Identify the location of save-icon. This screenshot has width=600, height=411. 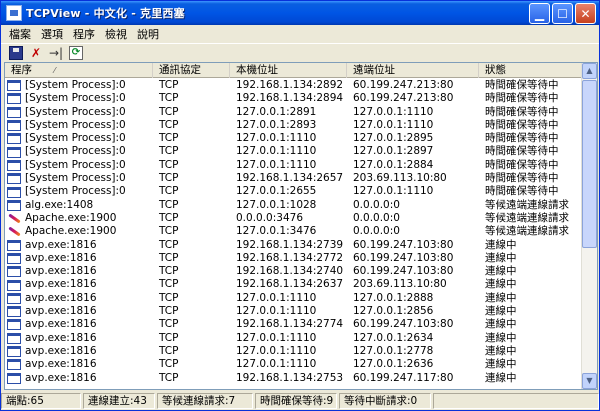
(16, 52).